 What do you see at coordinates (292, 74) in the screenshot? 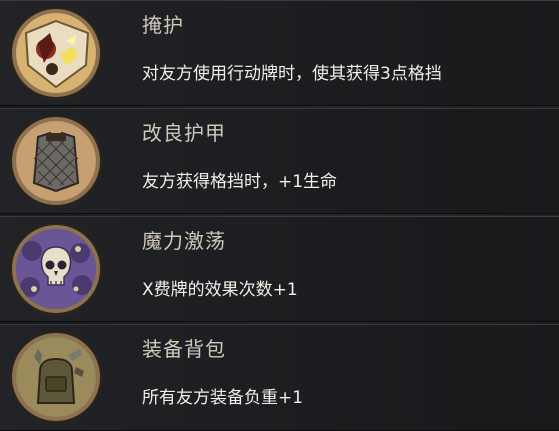
I see `skill-description: 对友方使用行动牌时，使其获得3点格挡` at bounding box center [292, 74].